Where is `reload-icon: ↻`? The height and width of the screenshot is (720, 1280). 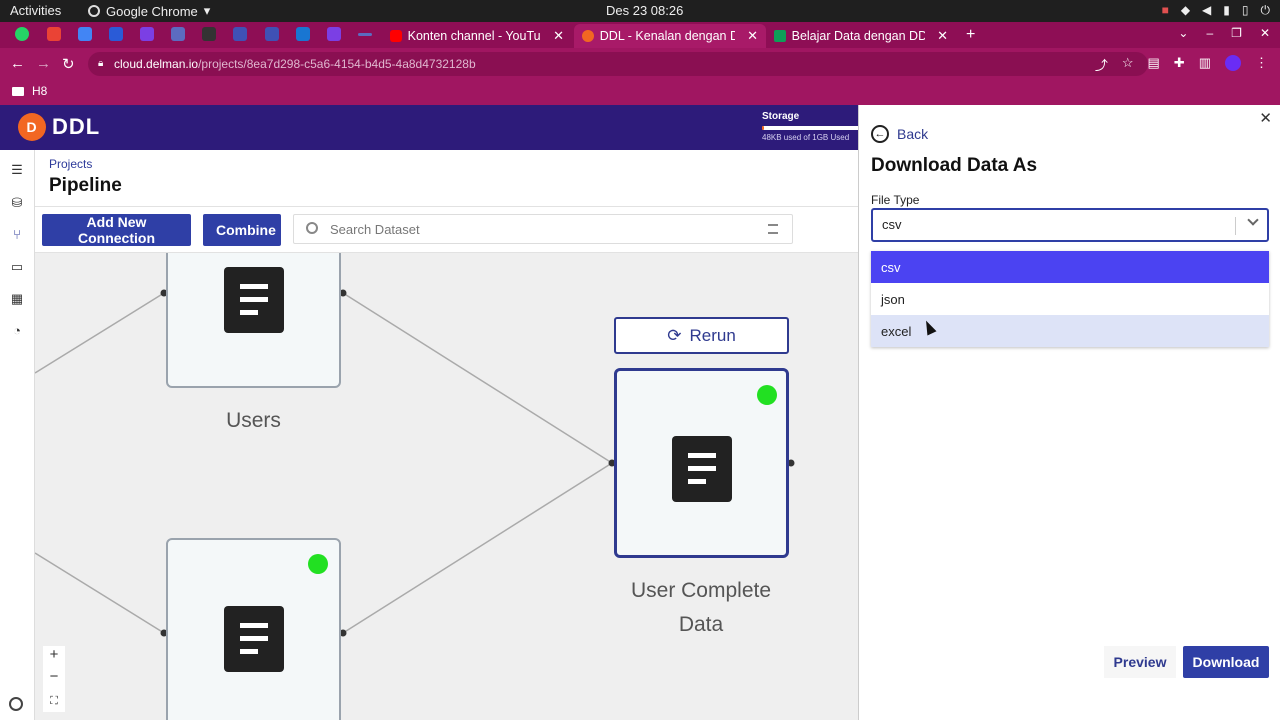
reload-icon: ↻ is located at coordinates (68, 64).